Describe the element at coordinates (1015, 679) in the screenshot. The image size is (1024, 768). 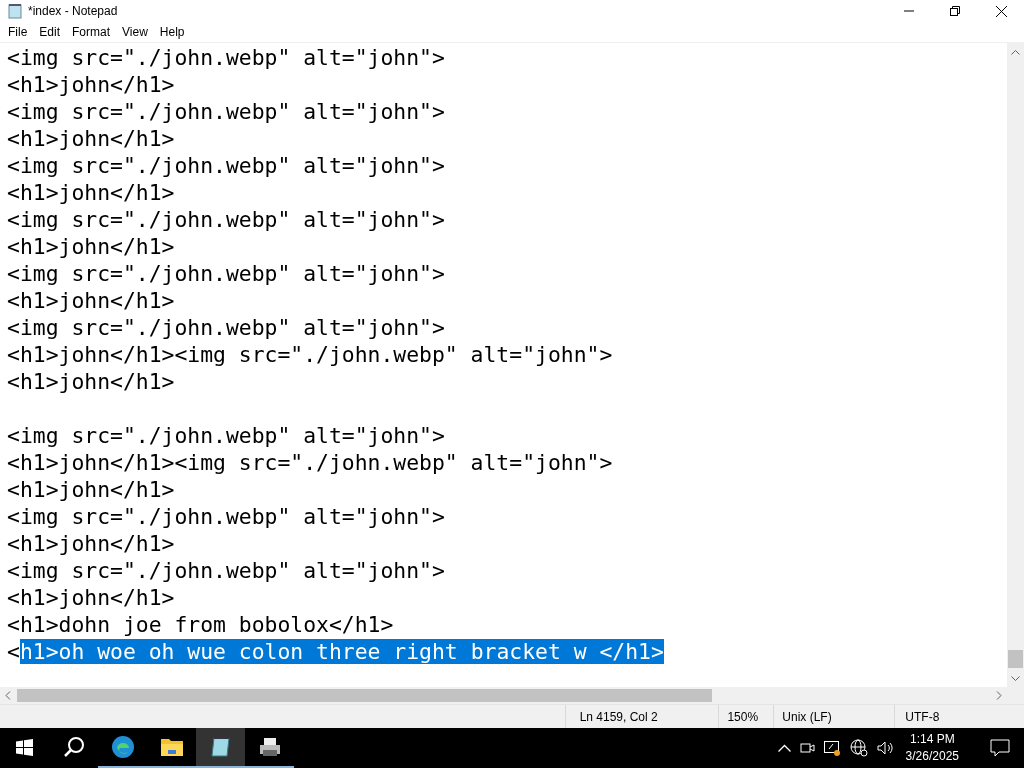
I see `scroll-down-icon` at that location.